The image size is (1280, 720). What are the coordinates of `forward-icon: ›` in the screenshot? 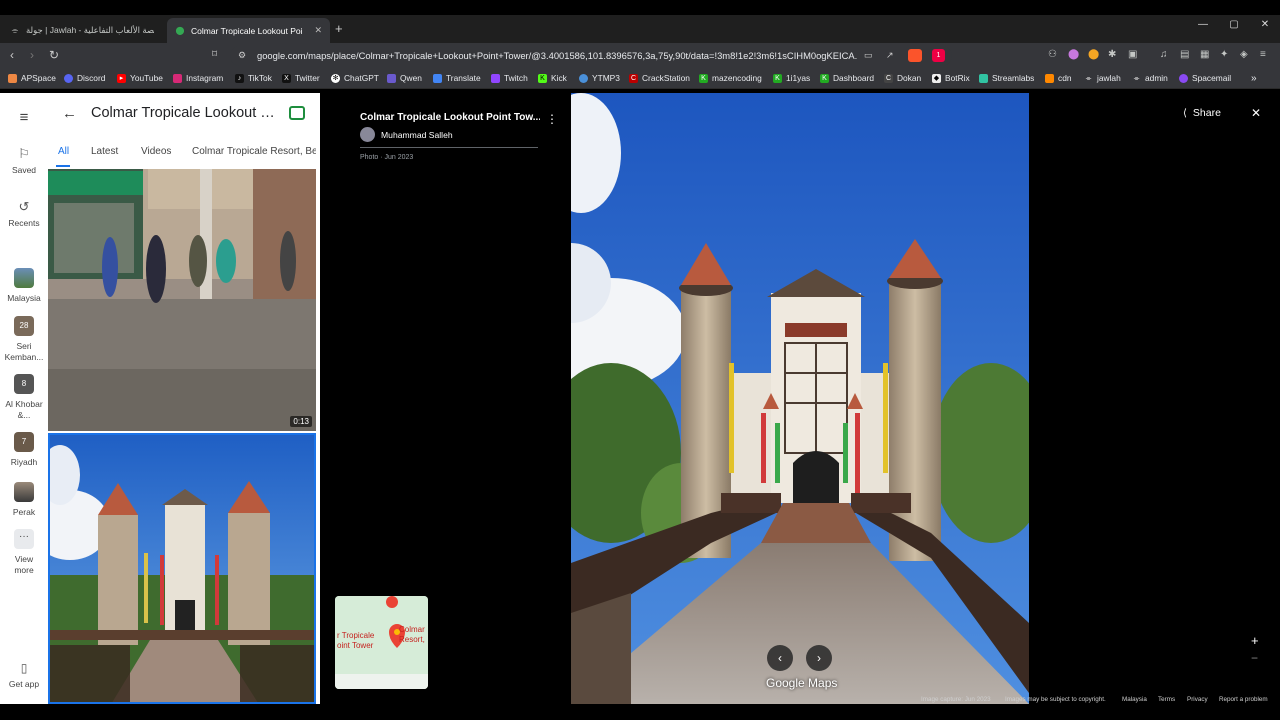 It's located at (32, 55).